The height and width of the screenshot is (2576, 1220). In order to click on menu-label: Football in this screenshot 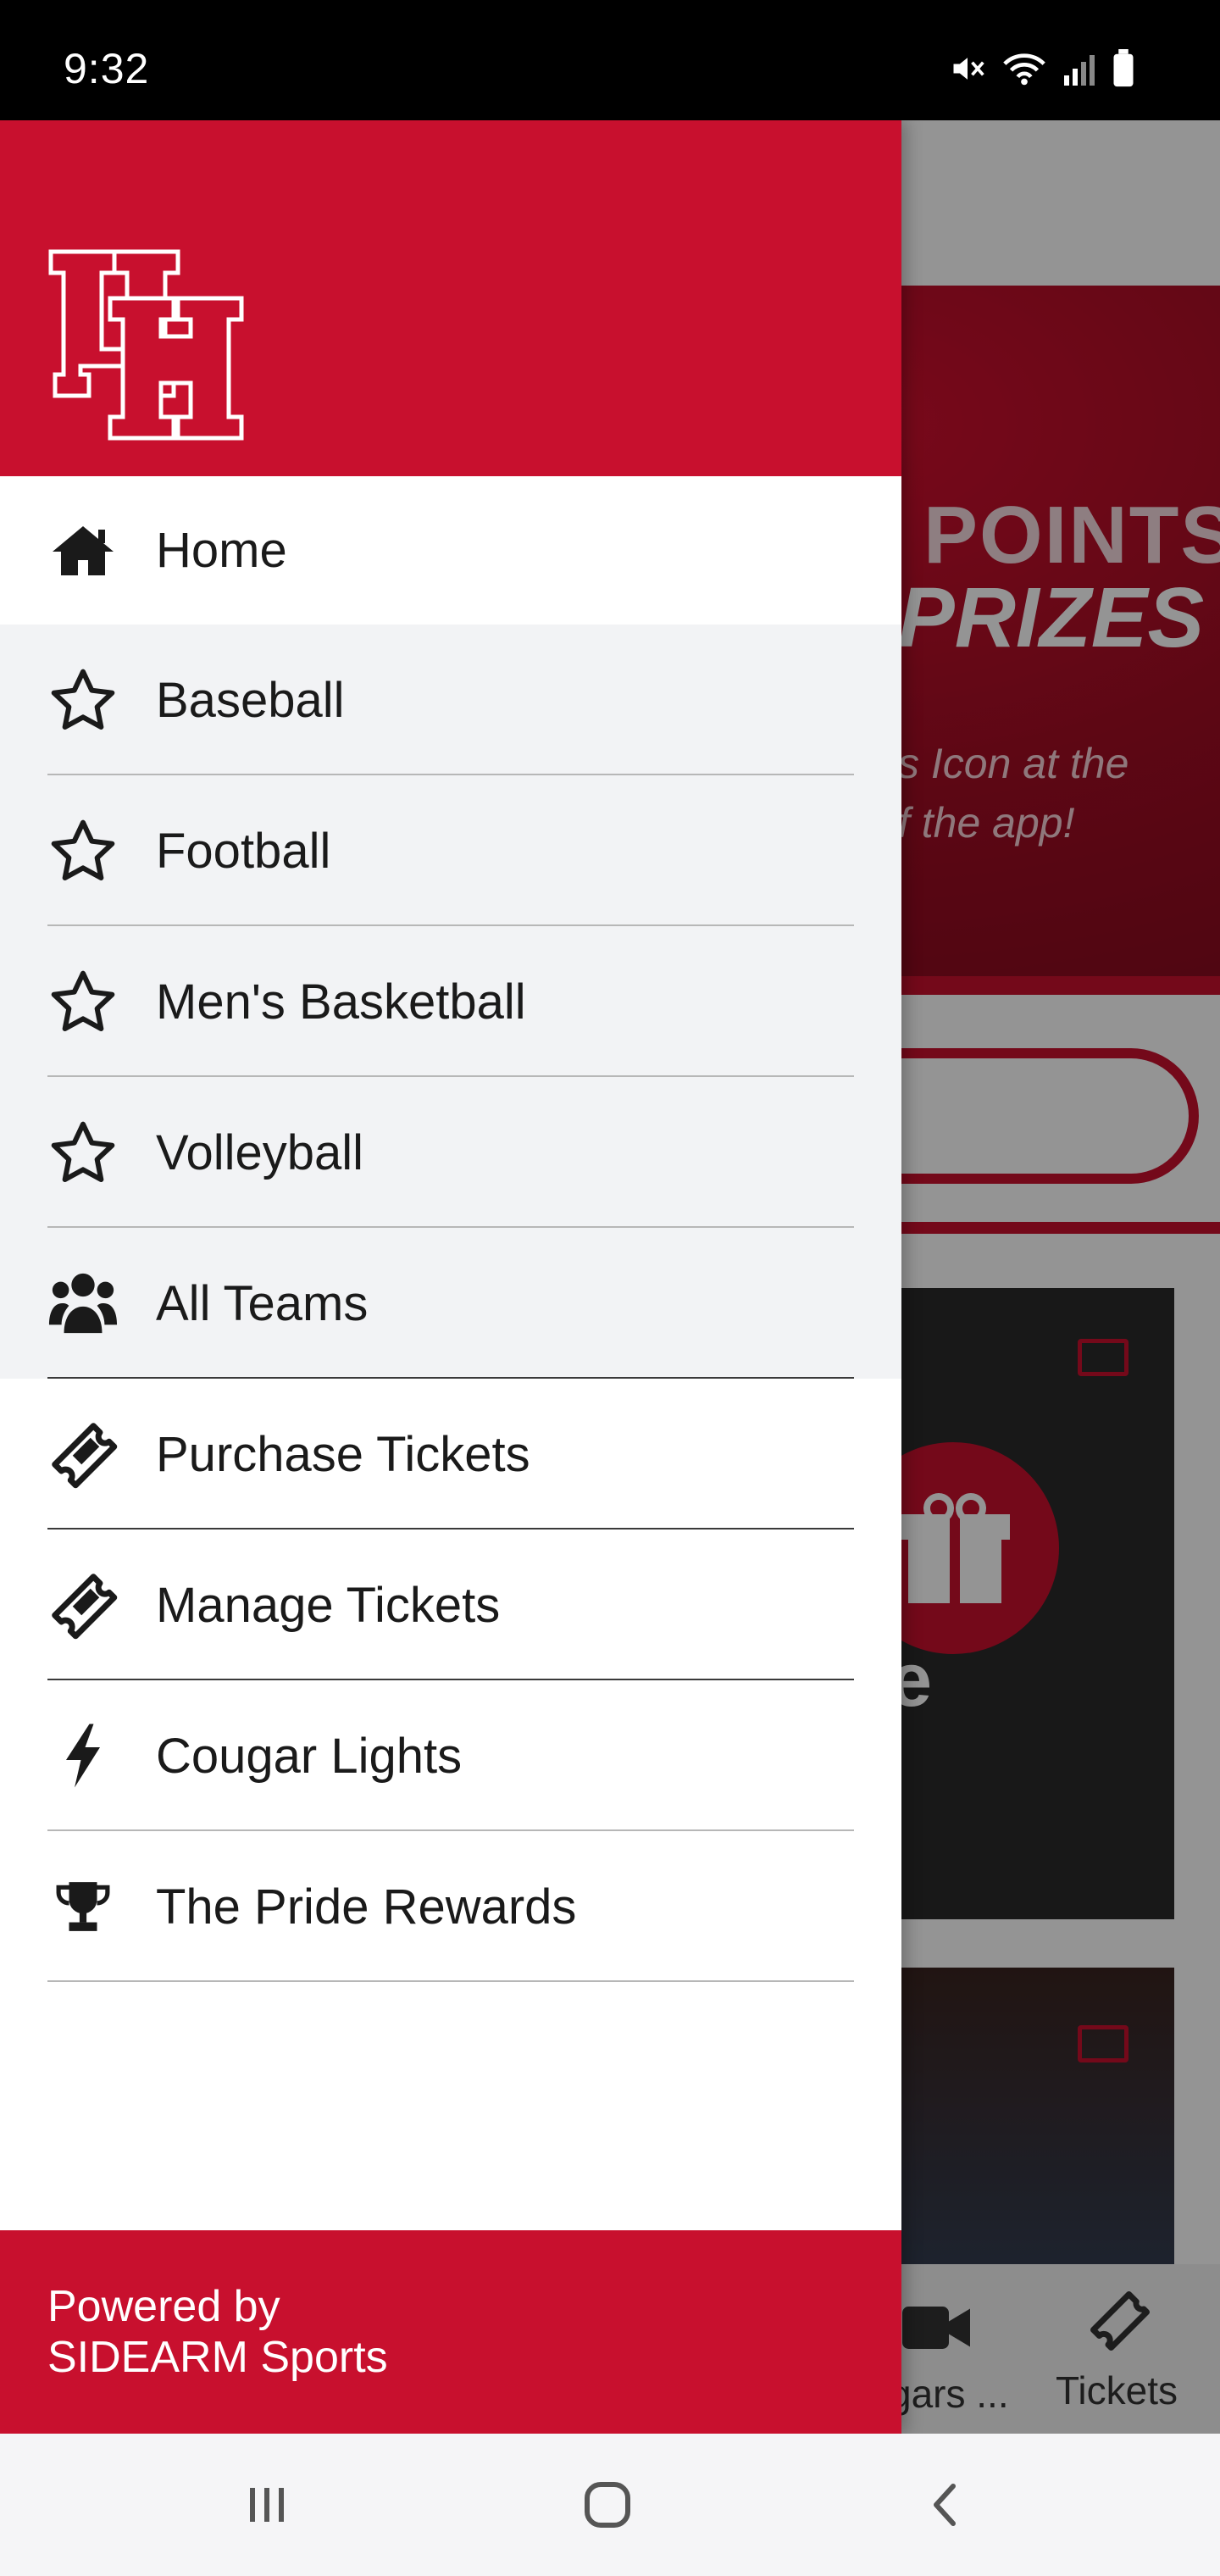, I will do `click(243, 851)`.